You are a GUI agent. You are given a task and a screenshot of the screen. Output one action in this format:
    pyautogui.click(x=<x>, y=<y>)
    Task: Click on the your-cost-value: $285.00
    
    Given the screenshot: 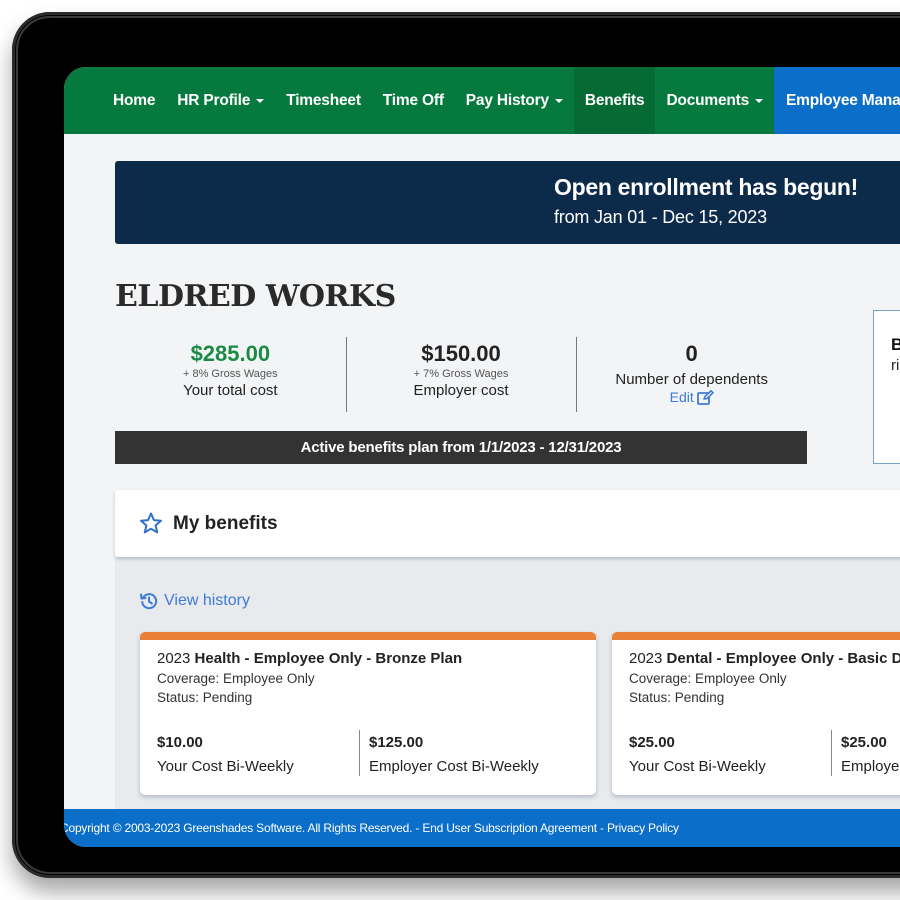 What is the action you would take?
    pyautogui.click(x=230, y=353)
    